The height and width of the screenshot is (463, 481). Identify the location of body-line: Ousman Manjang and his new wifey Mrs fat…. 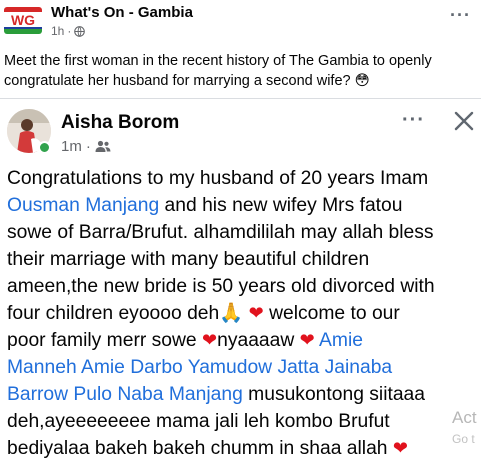
(244, 205).